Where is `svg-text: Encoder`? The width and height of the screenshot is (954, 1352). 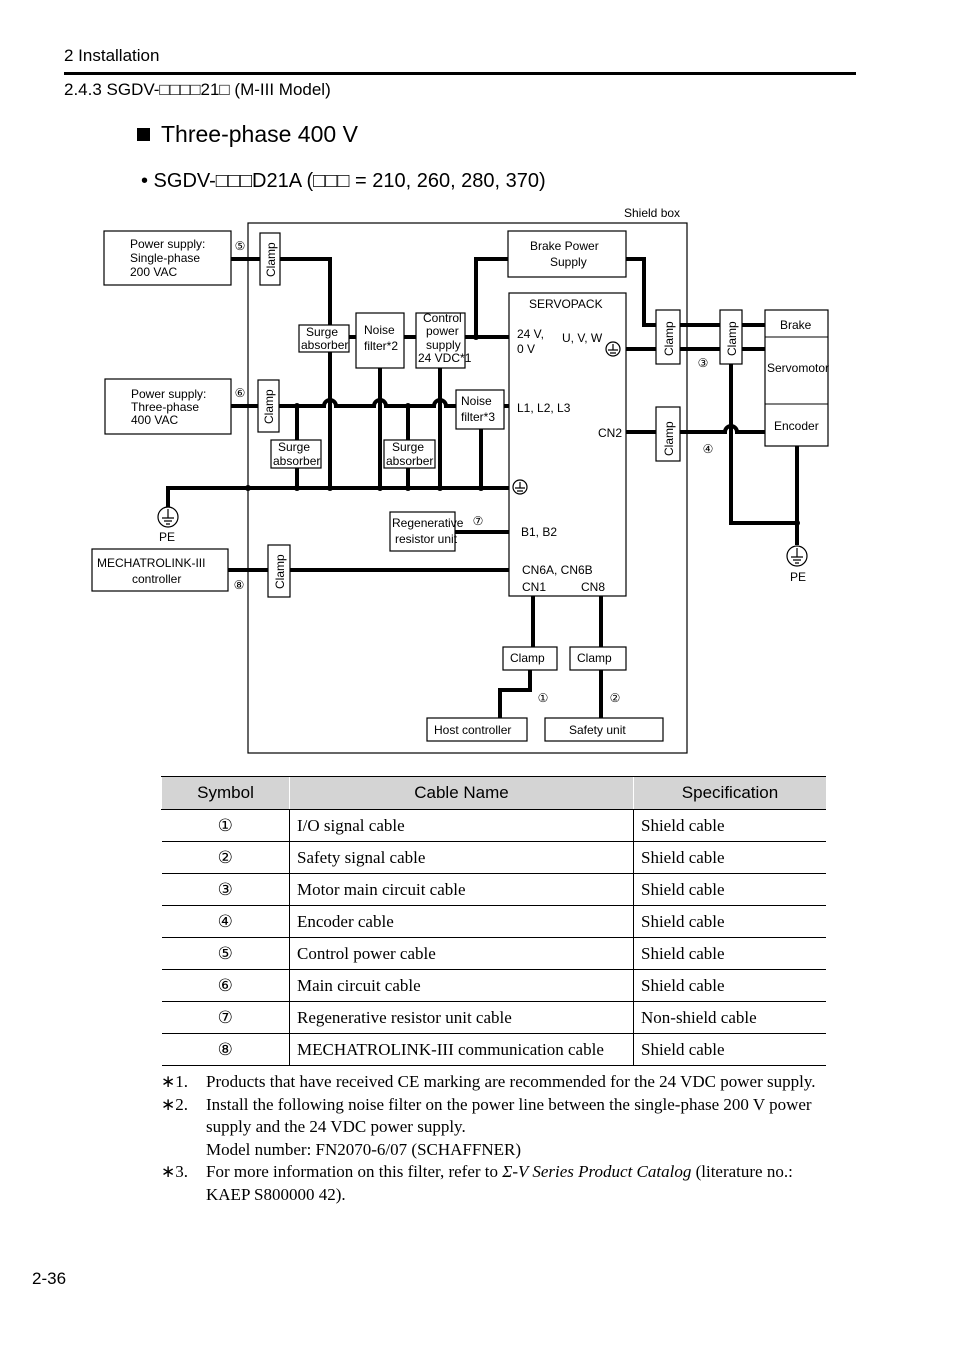
svg-text: Encoder is located at coordinates (796, 426).